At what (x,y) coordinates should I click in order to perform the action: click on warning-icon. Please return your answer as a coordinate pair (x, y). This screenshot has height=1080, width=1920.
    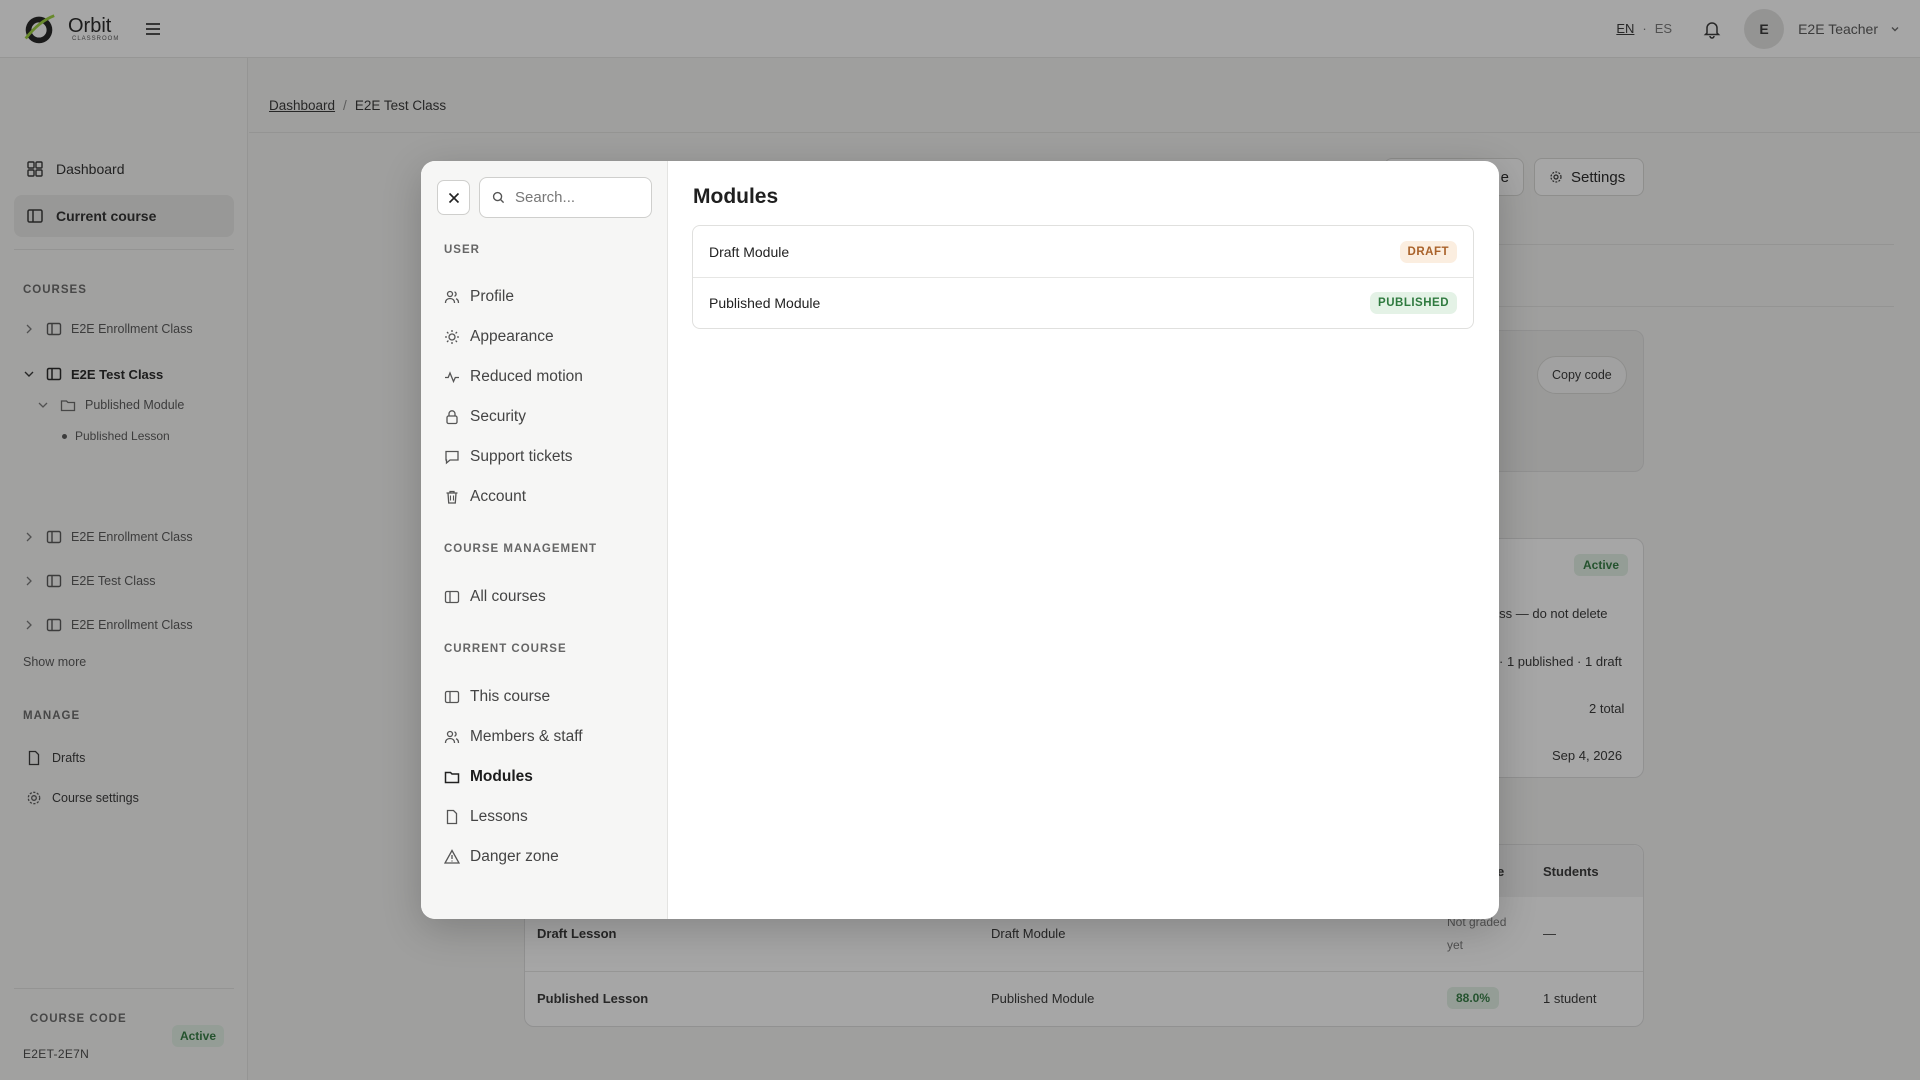
    Looking at the image, I should click on (452, 856).